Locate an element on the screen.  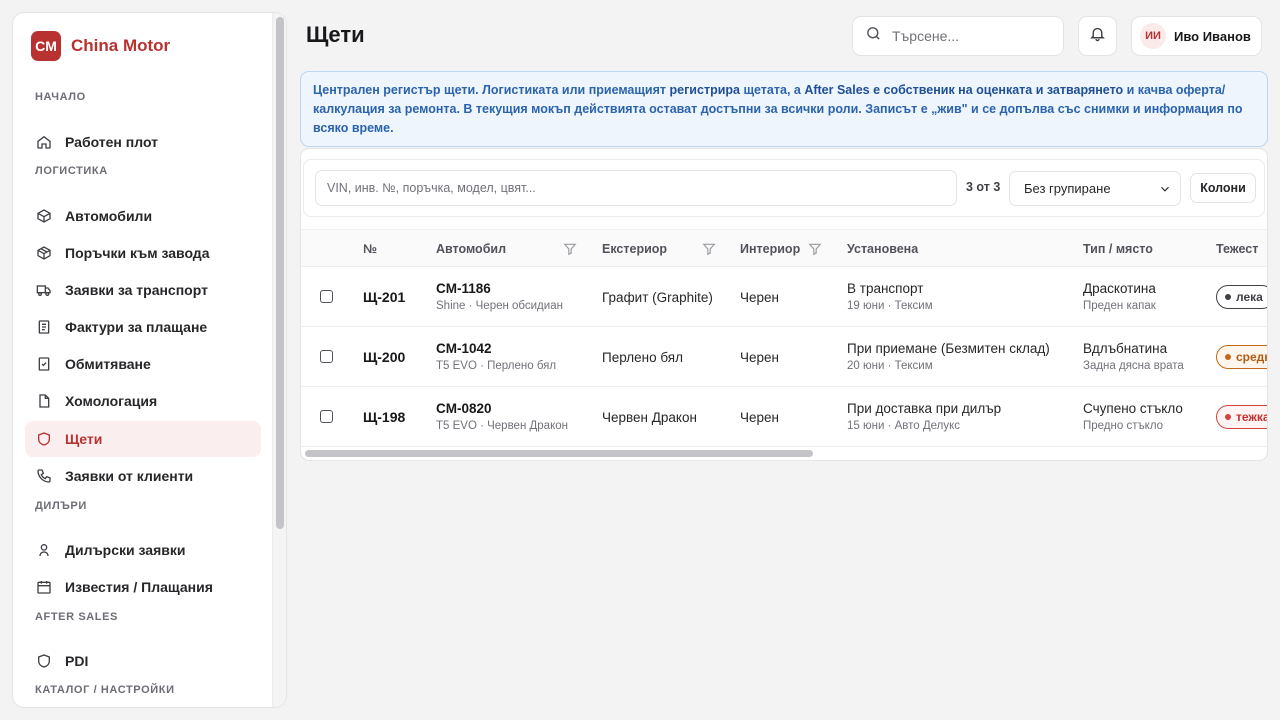
sidebar-item-invoices: Фактури за плащане is located at coordinates (143, 327).